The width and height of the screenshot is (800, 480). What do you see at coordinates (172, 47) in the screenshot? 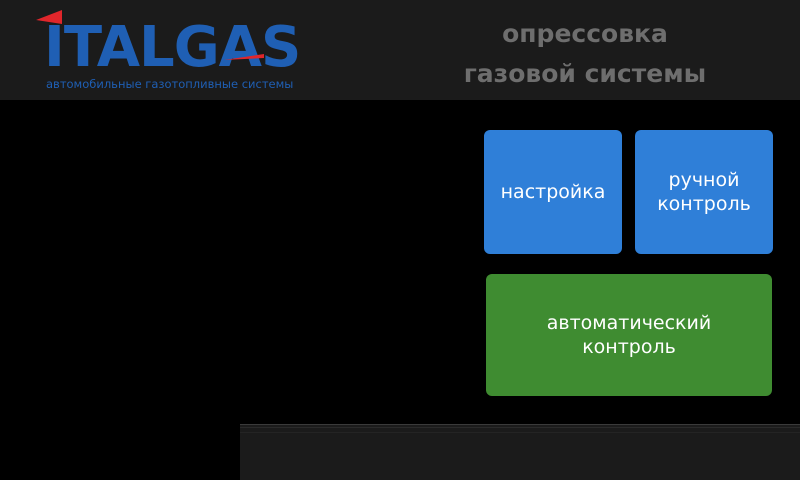
I see `logo-wordmark: ITALGAS` at bounding box center [172, 47].